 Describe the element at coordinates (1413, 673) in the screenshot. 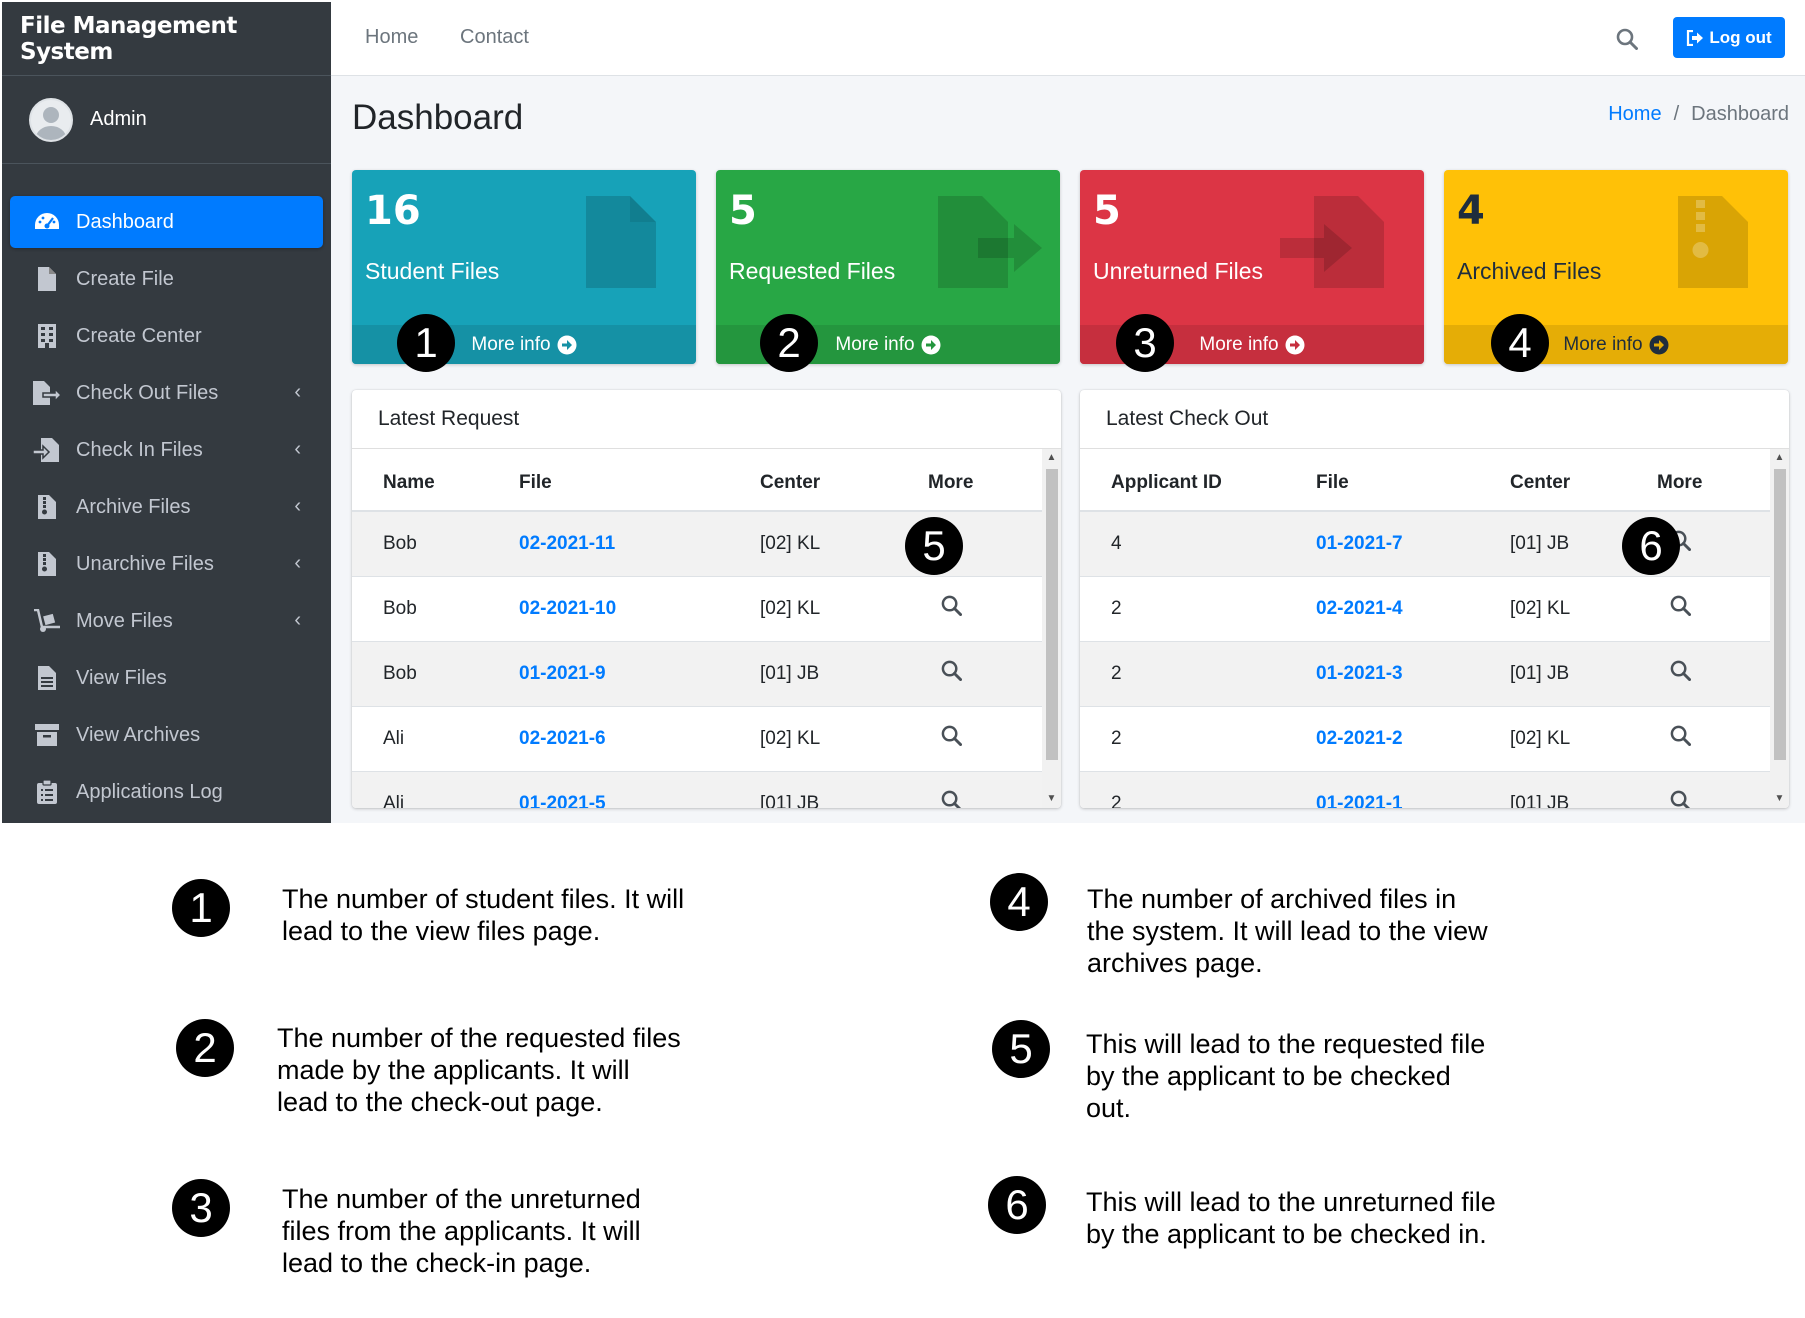

I see `cell-file-link: 01-2021-3` at that location.